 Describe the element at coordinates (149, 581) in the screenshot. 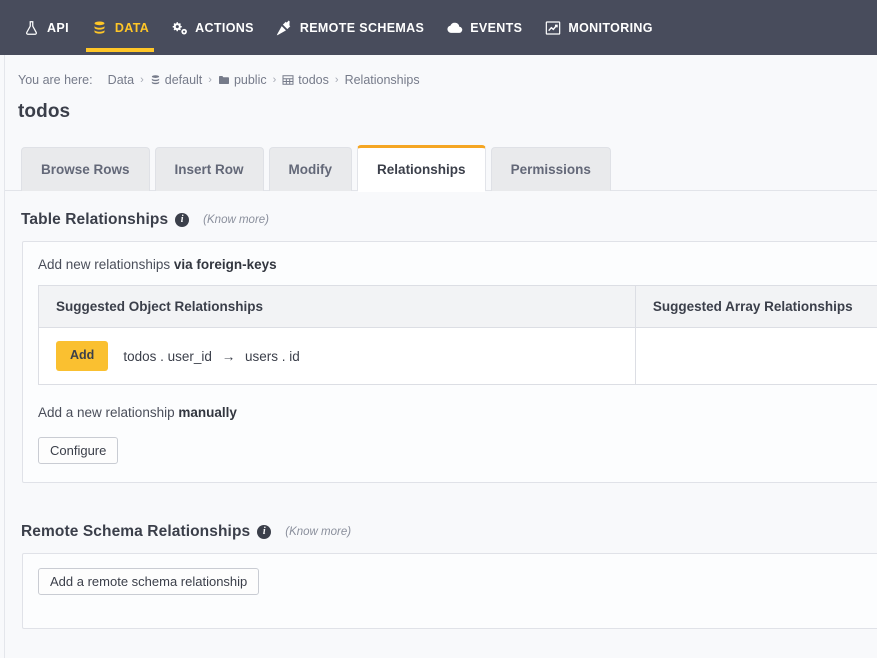

I see `add-remote-schema-relationship-button: Add a remote schema relationship` at that location.